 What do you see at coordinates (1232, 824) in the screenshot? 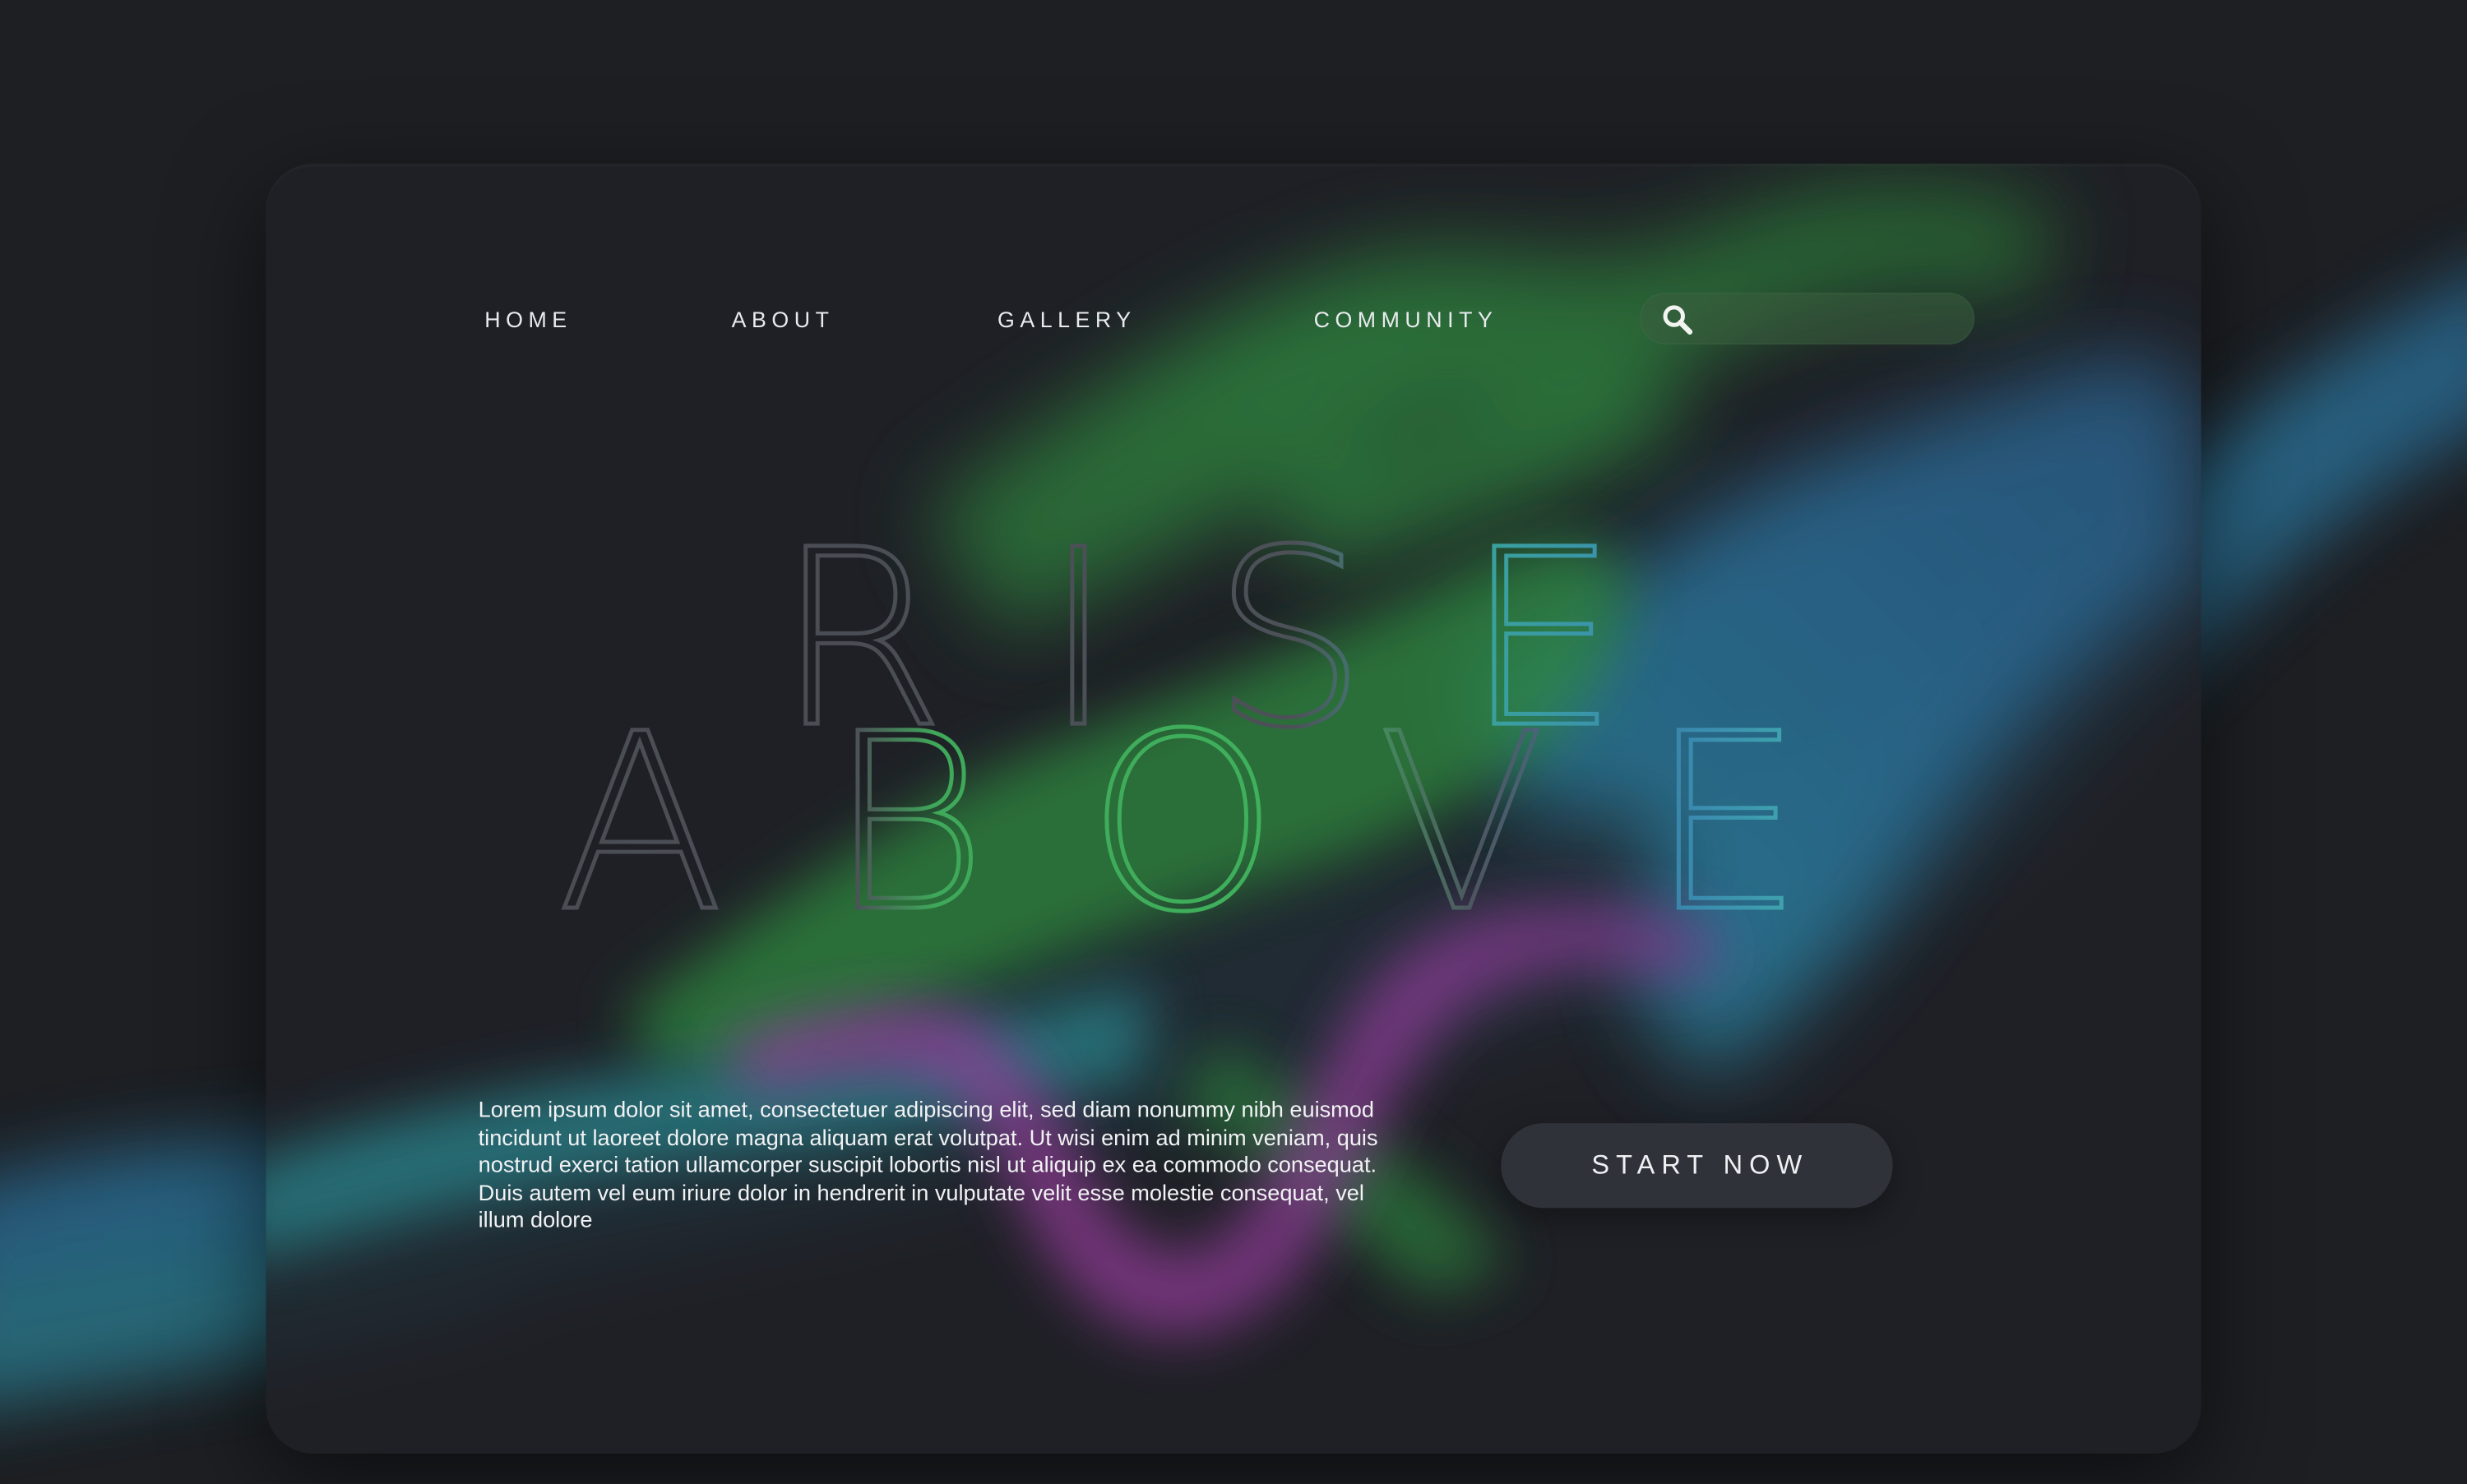
I see `hero-line-2: ABOVE` at bounding box center [1232, 824].